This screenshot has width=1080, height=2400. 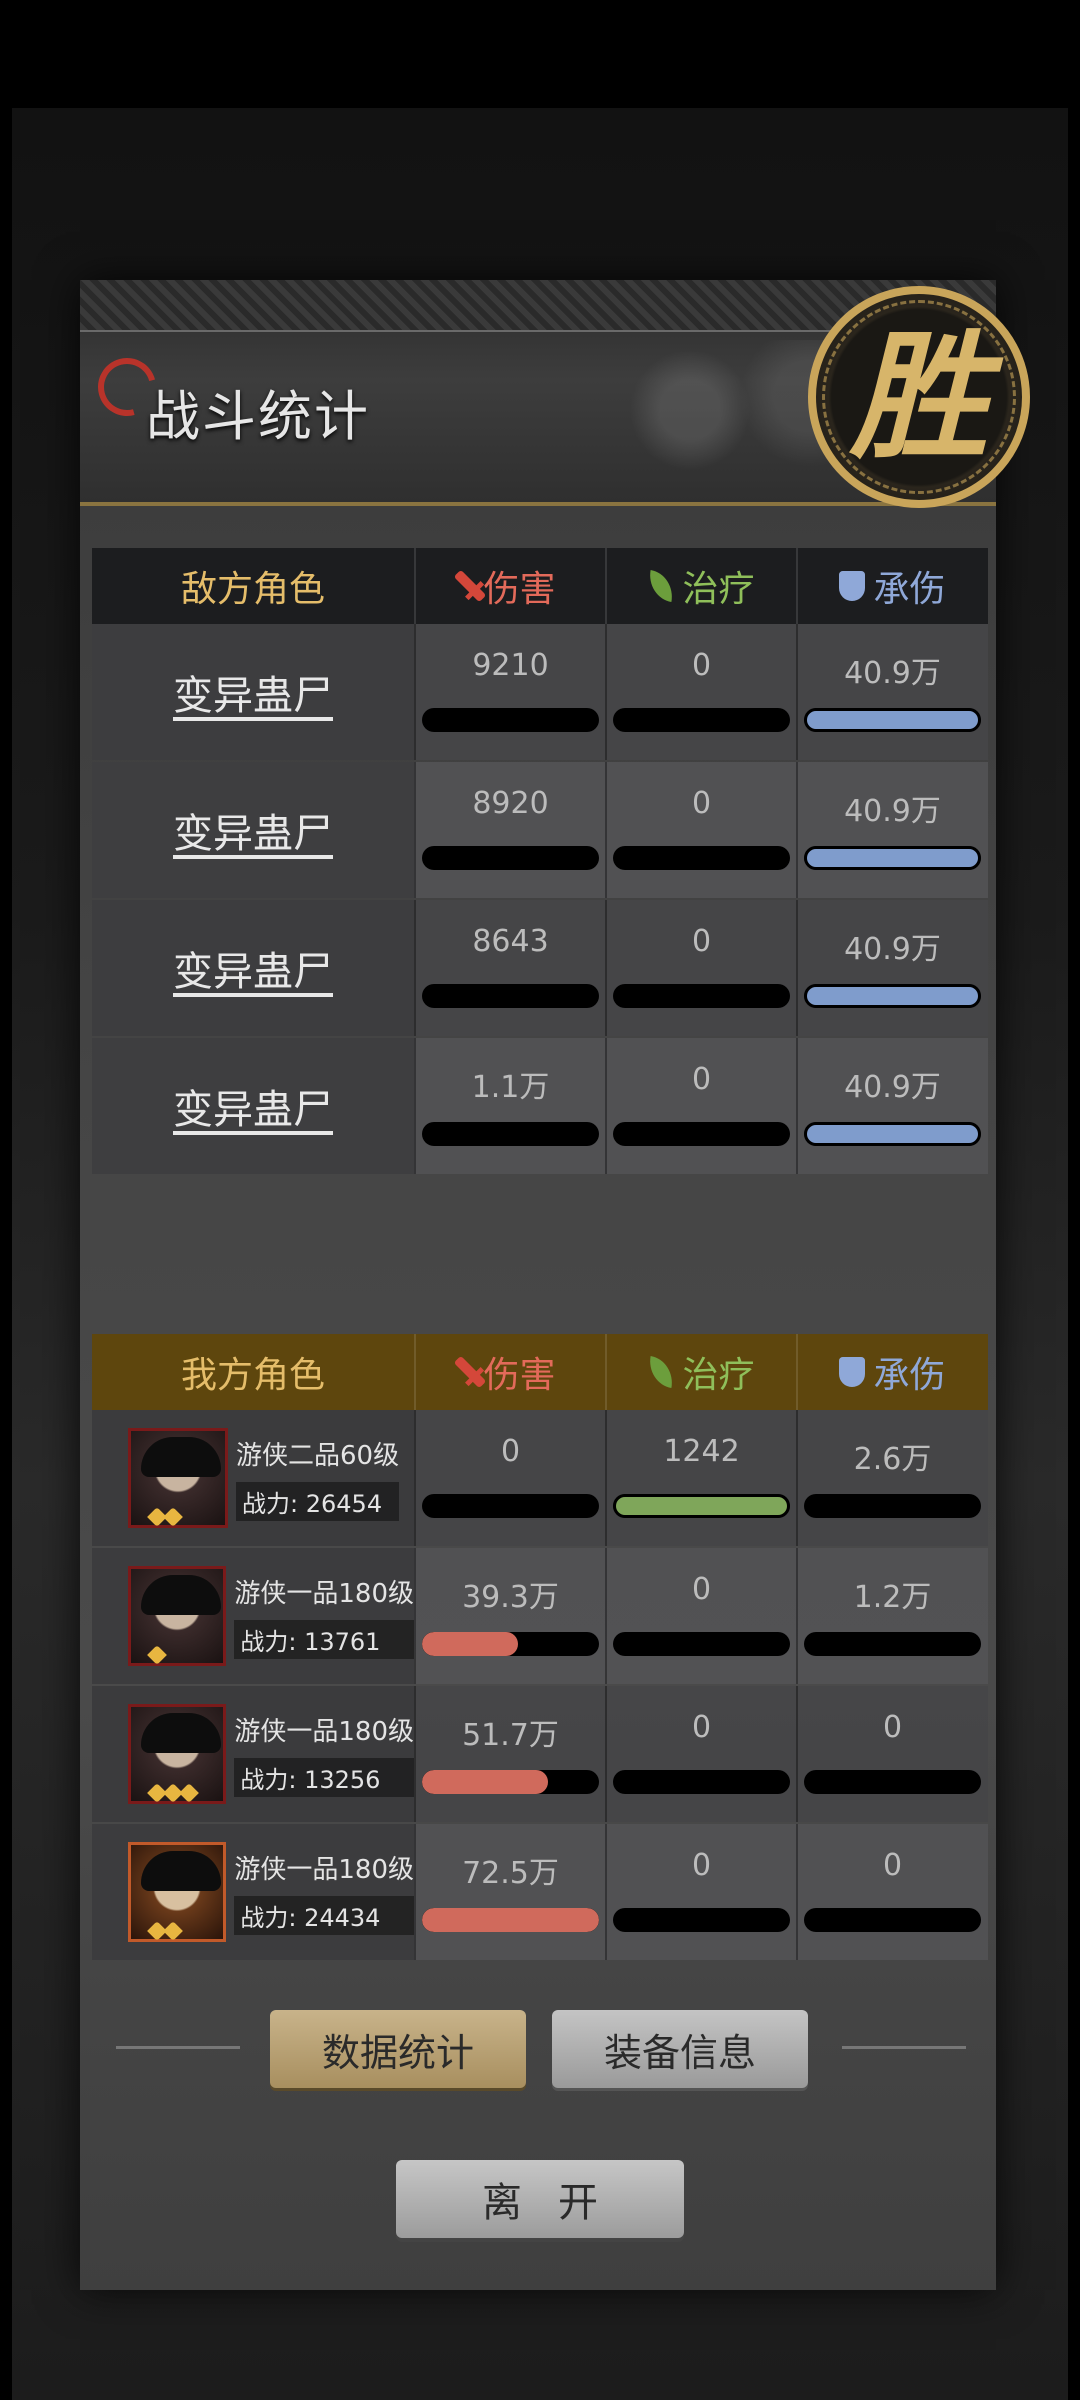 What do you see at coordinates (510, 1597) in the screenshot?
I see `dmg-value: 39.3万` at bounding box center [510, 1597].